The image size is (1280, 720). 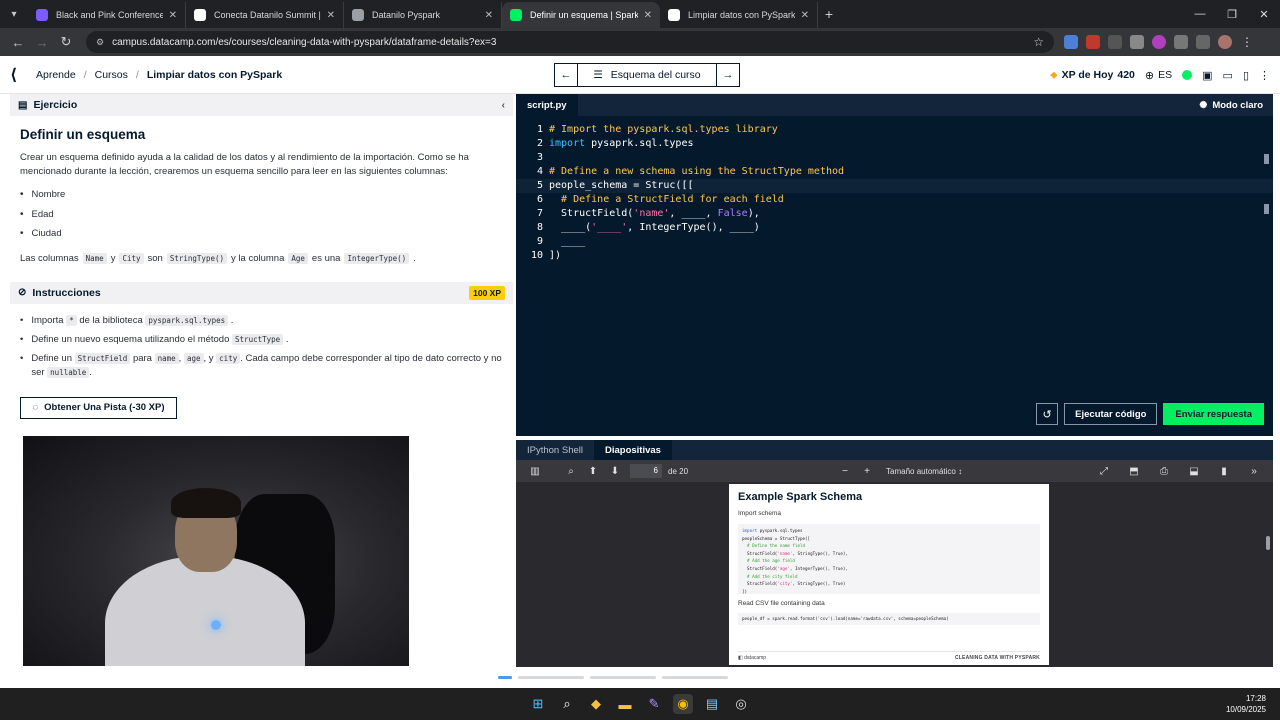 What do you see at coordinates (1224, 471) in the screenshot?
I see `bookmark-icon: ▮` at bounding box center [1224, 471].